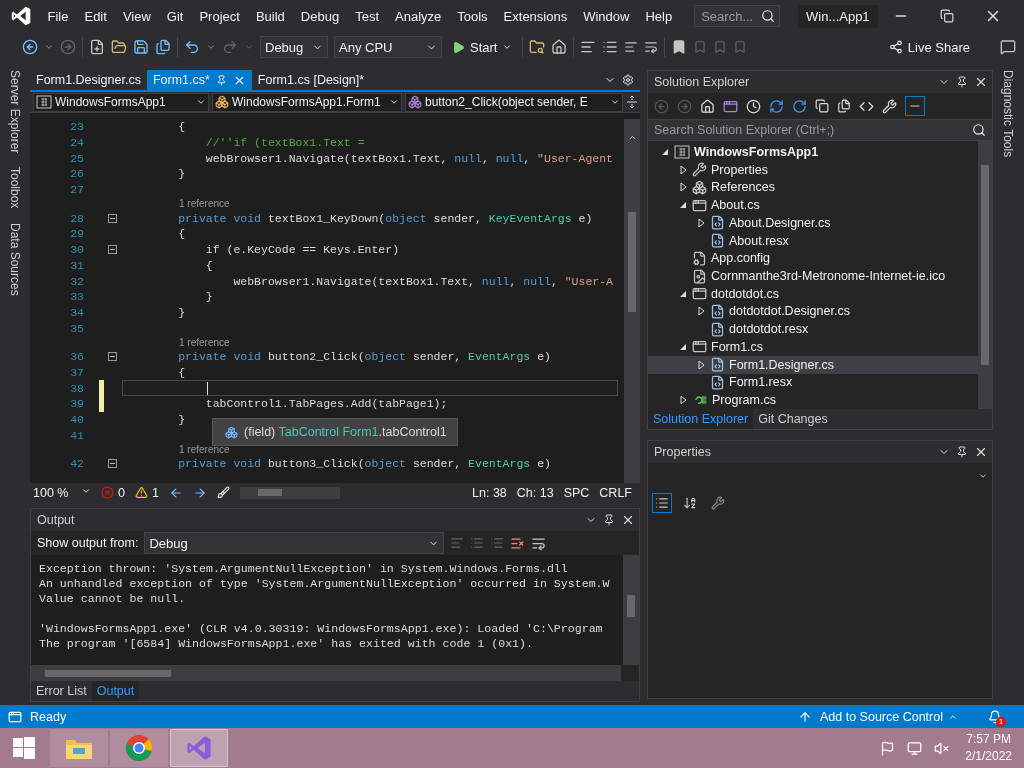 This screenshot has height=768, width=1024. Describe the element at coordinates (535, 16) in the screenshot. I see `menu-item: Extensions` at that location.